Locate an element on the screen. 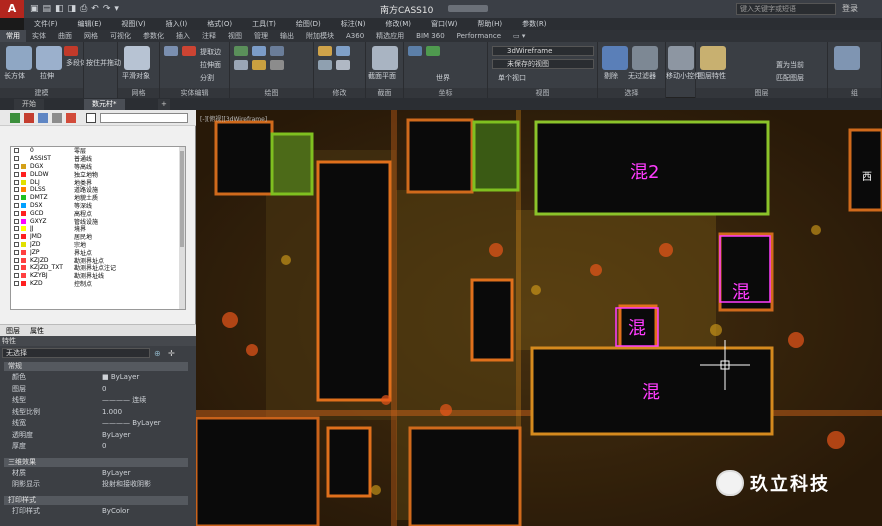 The height and width of the screenshot is (526, 882). property-value: ———— ByLayer is located at coordinates (131, 423).